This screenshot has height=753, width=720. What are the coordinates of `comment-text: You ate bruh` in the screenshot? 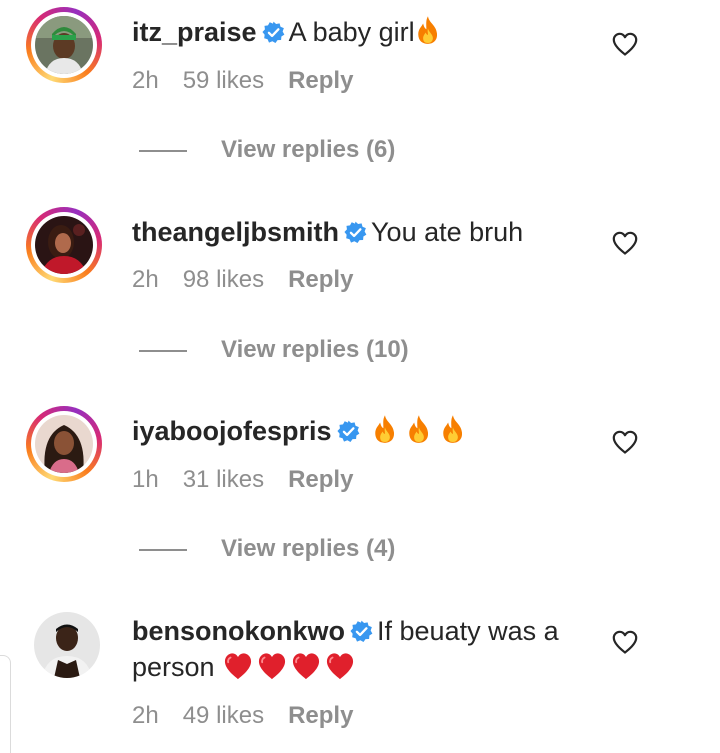 It's located at (447, 232).